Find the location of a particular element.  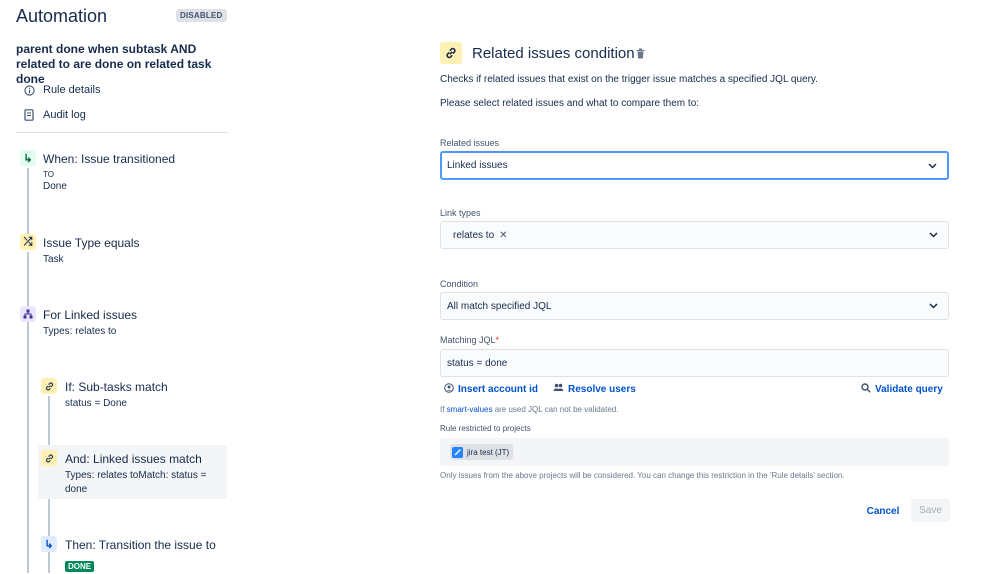

trash-icon is located at coordinates (640, 55).